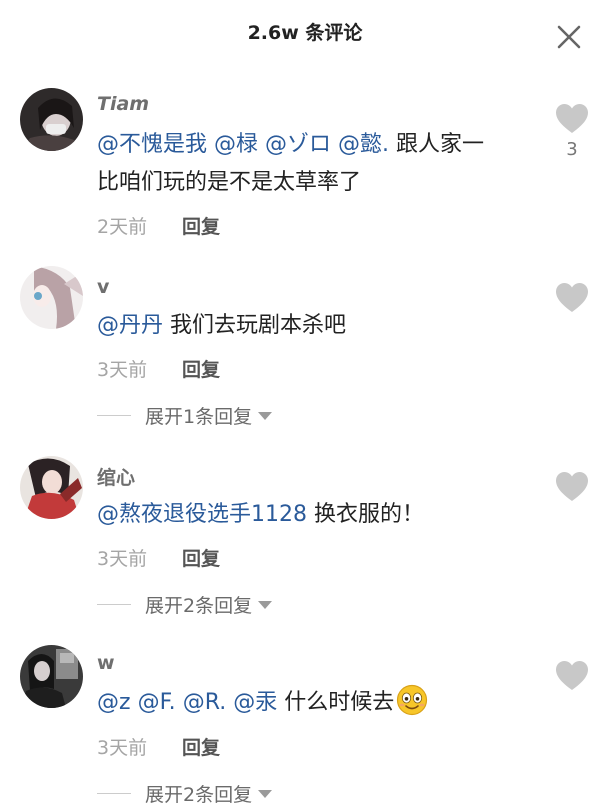  Describe the element at coordinates (202, 514) in the screenshot. I see `mention-link: @熬夜退役选手1128` at that location.